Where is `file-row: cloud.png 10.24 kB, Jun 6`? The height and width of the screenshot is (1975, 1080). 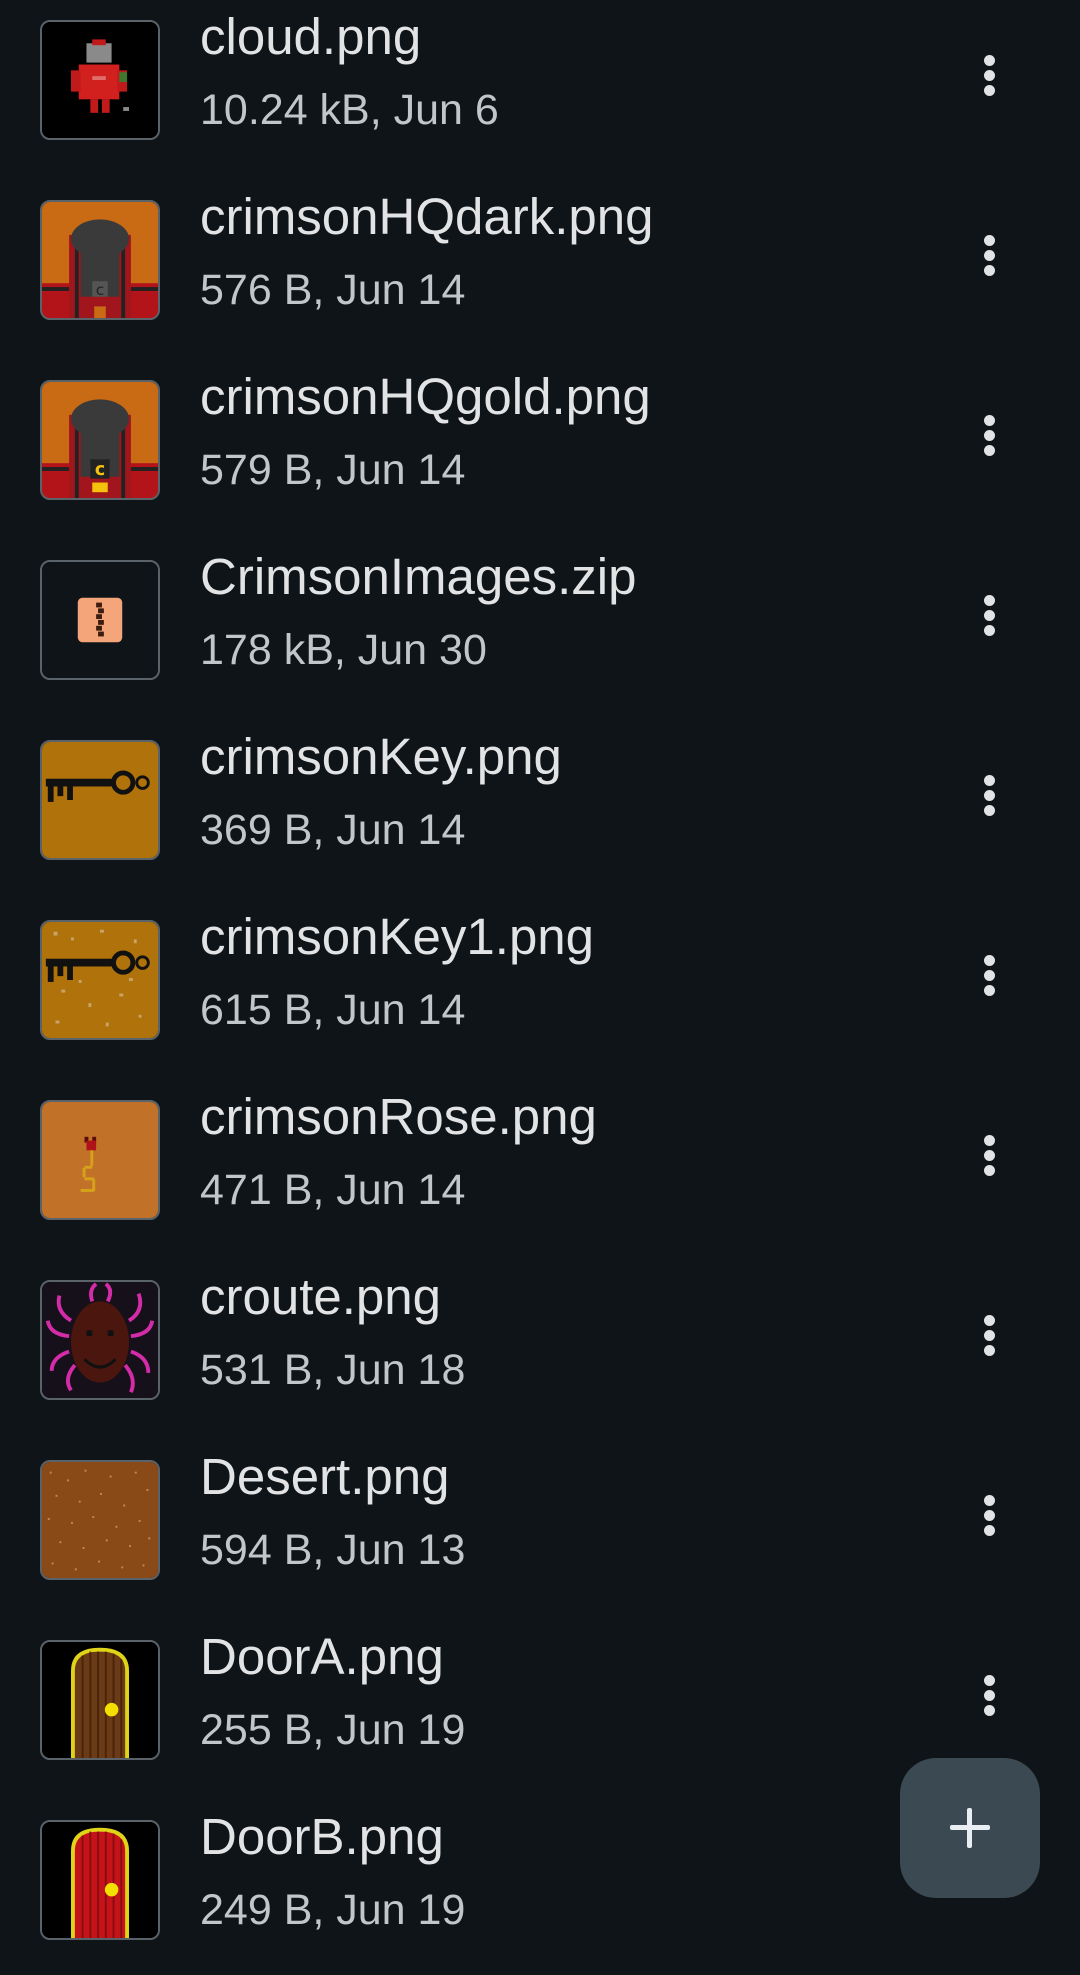
file-row: cloud.png 10.24 kB, Jun 6 is located at coordinates (540, 87).